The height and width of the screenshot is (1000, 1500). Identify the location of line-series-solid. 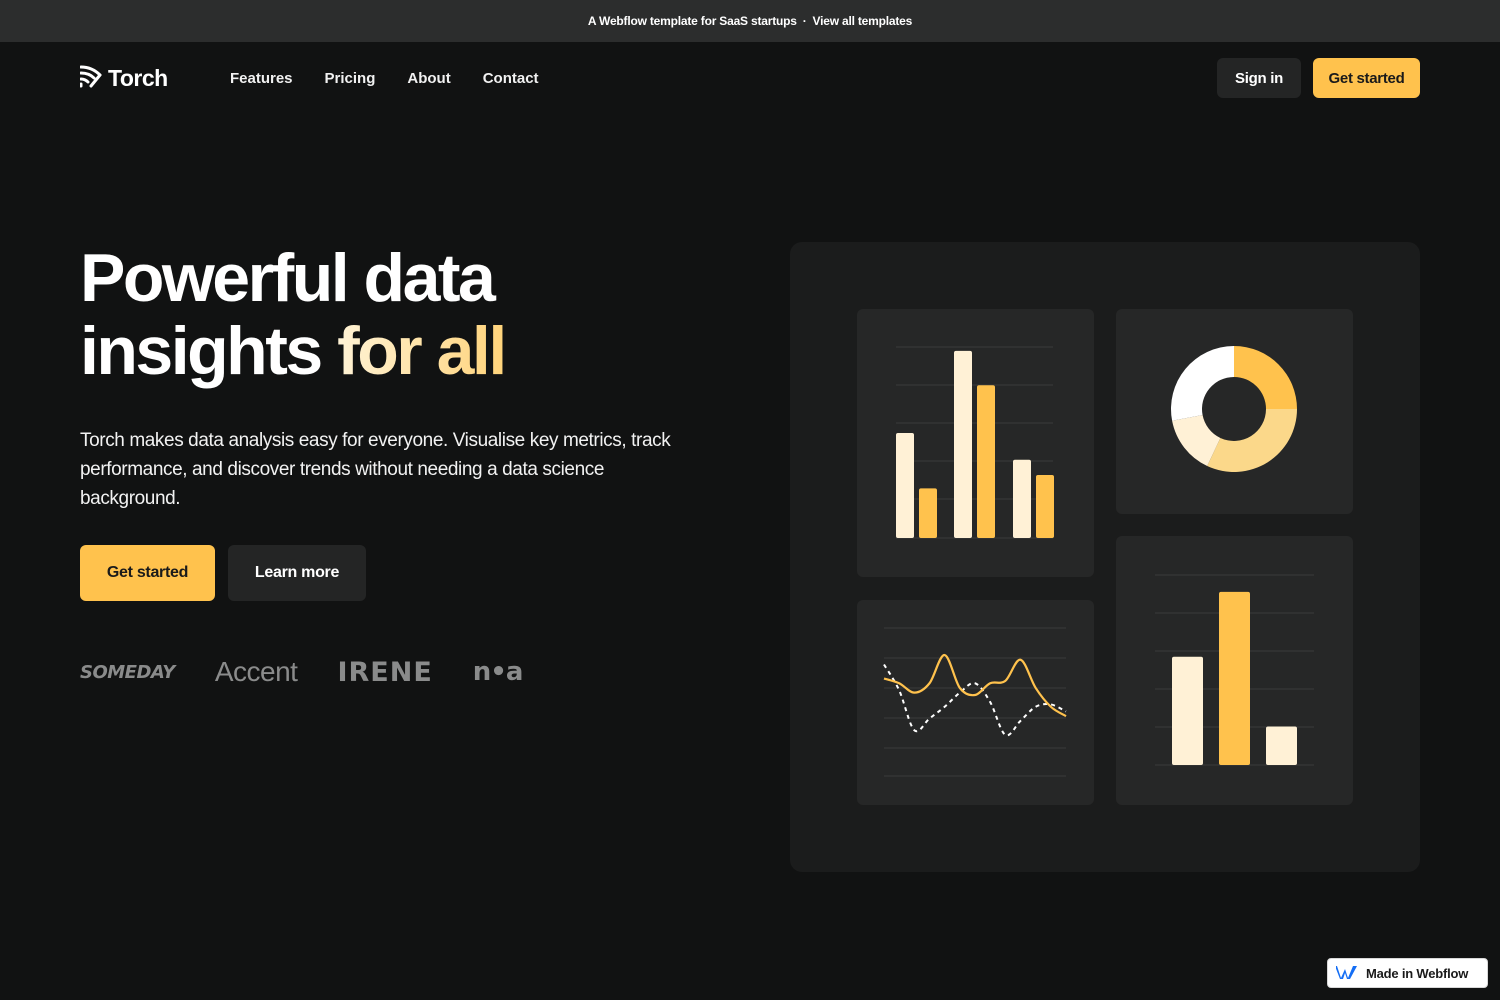
(975, 685).